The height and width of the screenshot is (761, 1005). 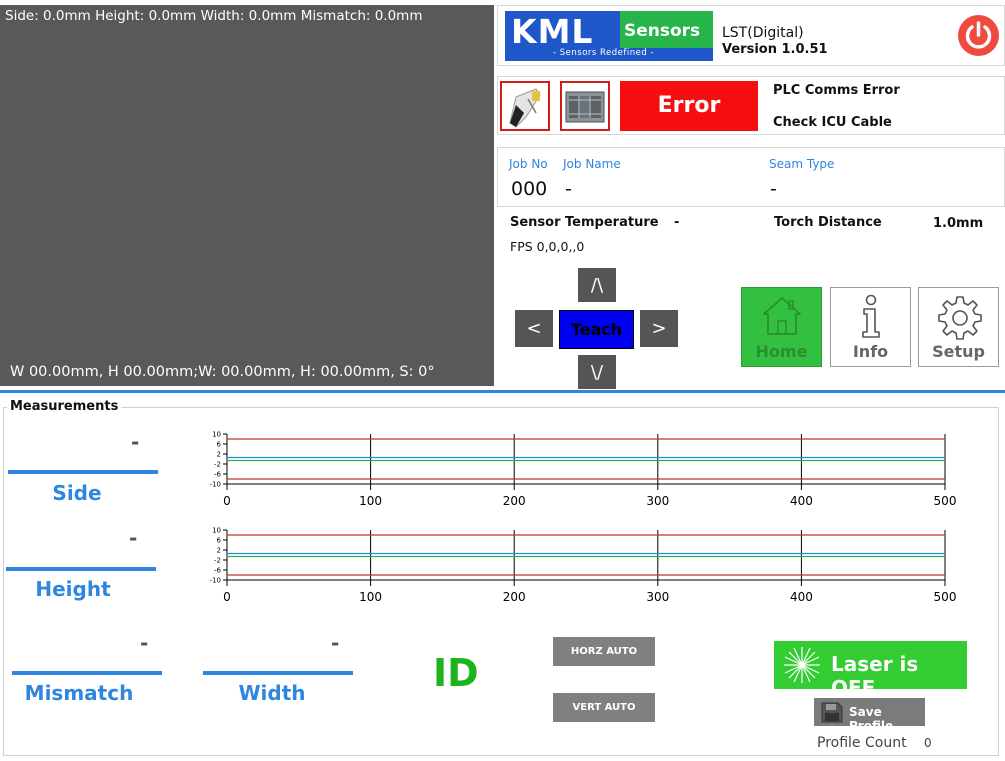 I want to click on kml-sensors-logo: KML Sensors - Sensors Redefined -, so click(x=609, y=36).